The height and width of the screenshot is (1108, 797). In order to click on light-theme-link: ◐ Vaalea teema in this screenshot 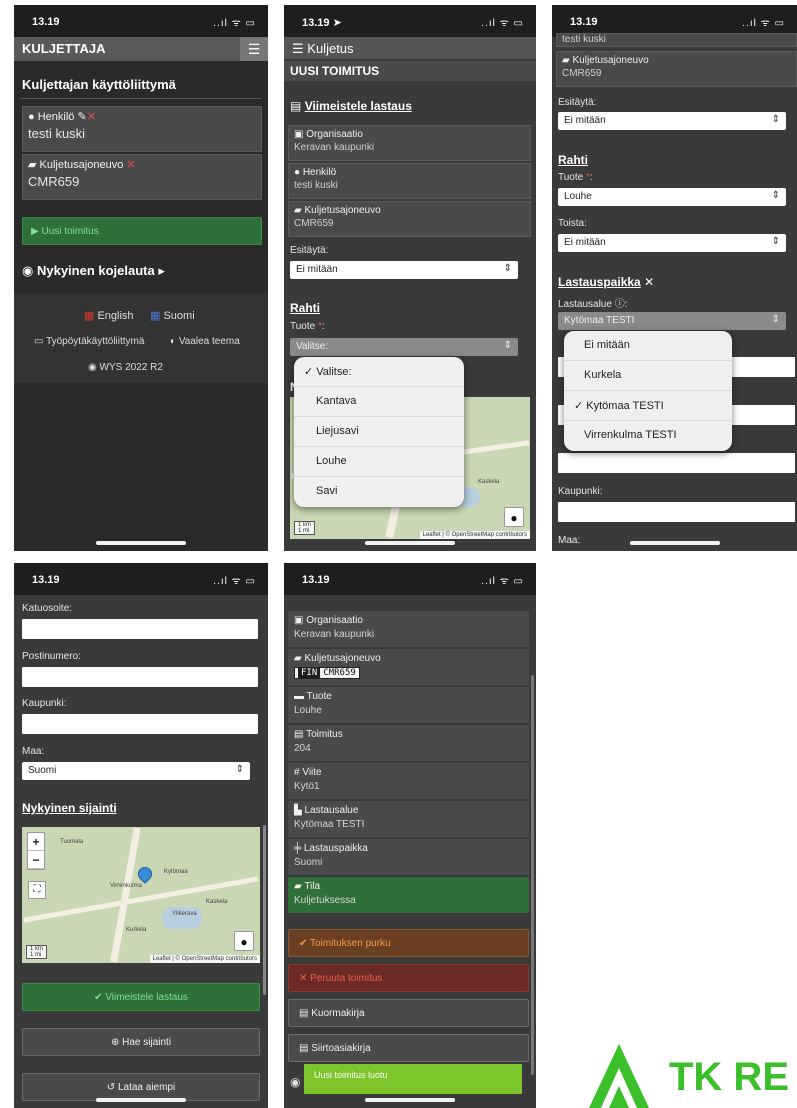, I will do `click(205, 341)`.